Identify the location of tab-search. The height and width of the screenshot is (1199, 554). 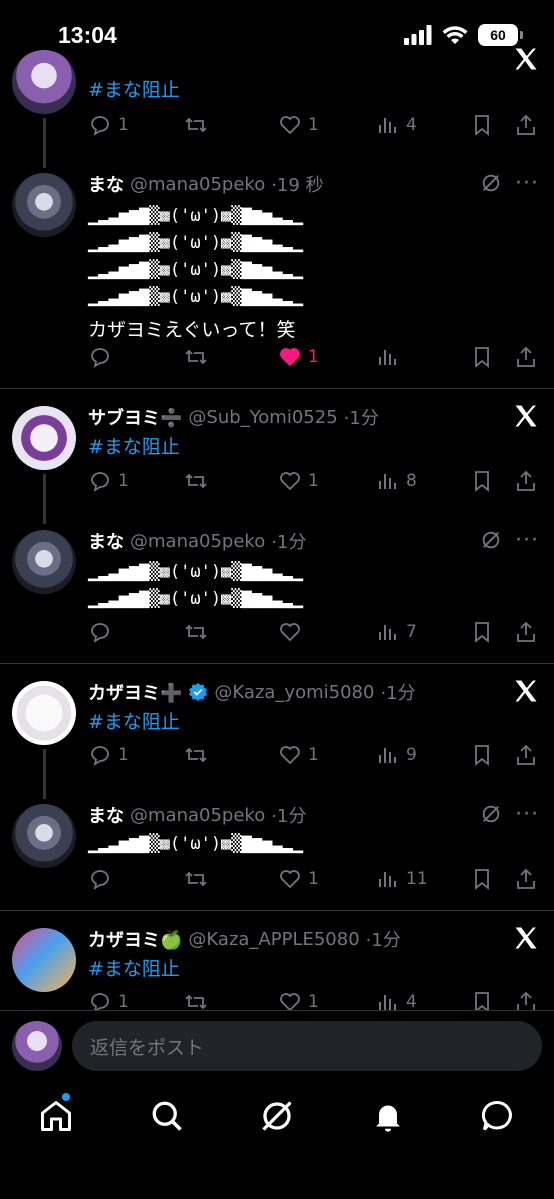
(167, 1116).